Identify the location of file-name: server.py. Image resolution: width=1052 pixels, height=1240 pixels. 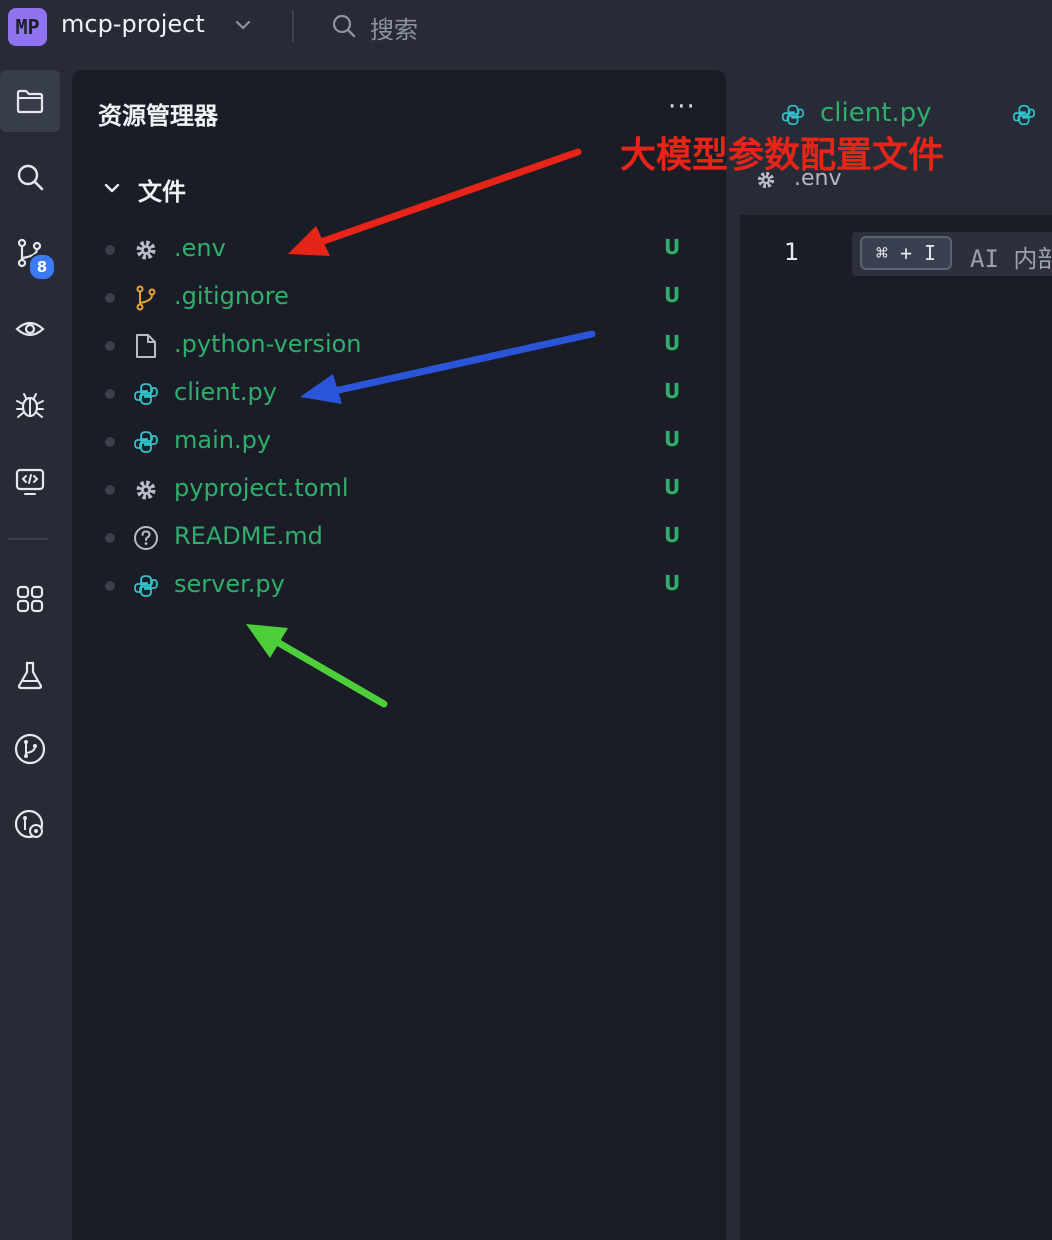
(229, 584).